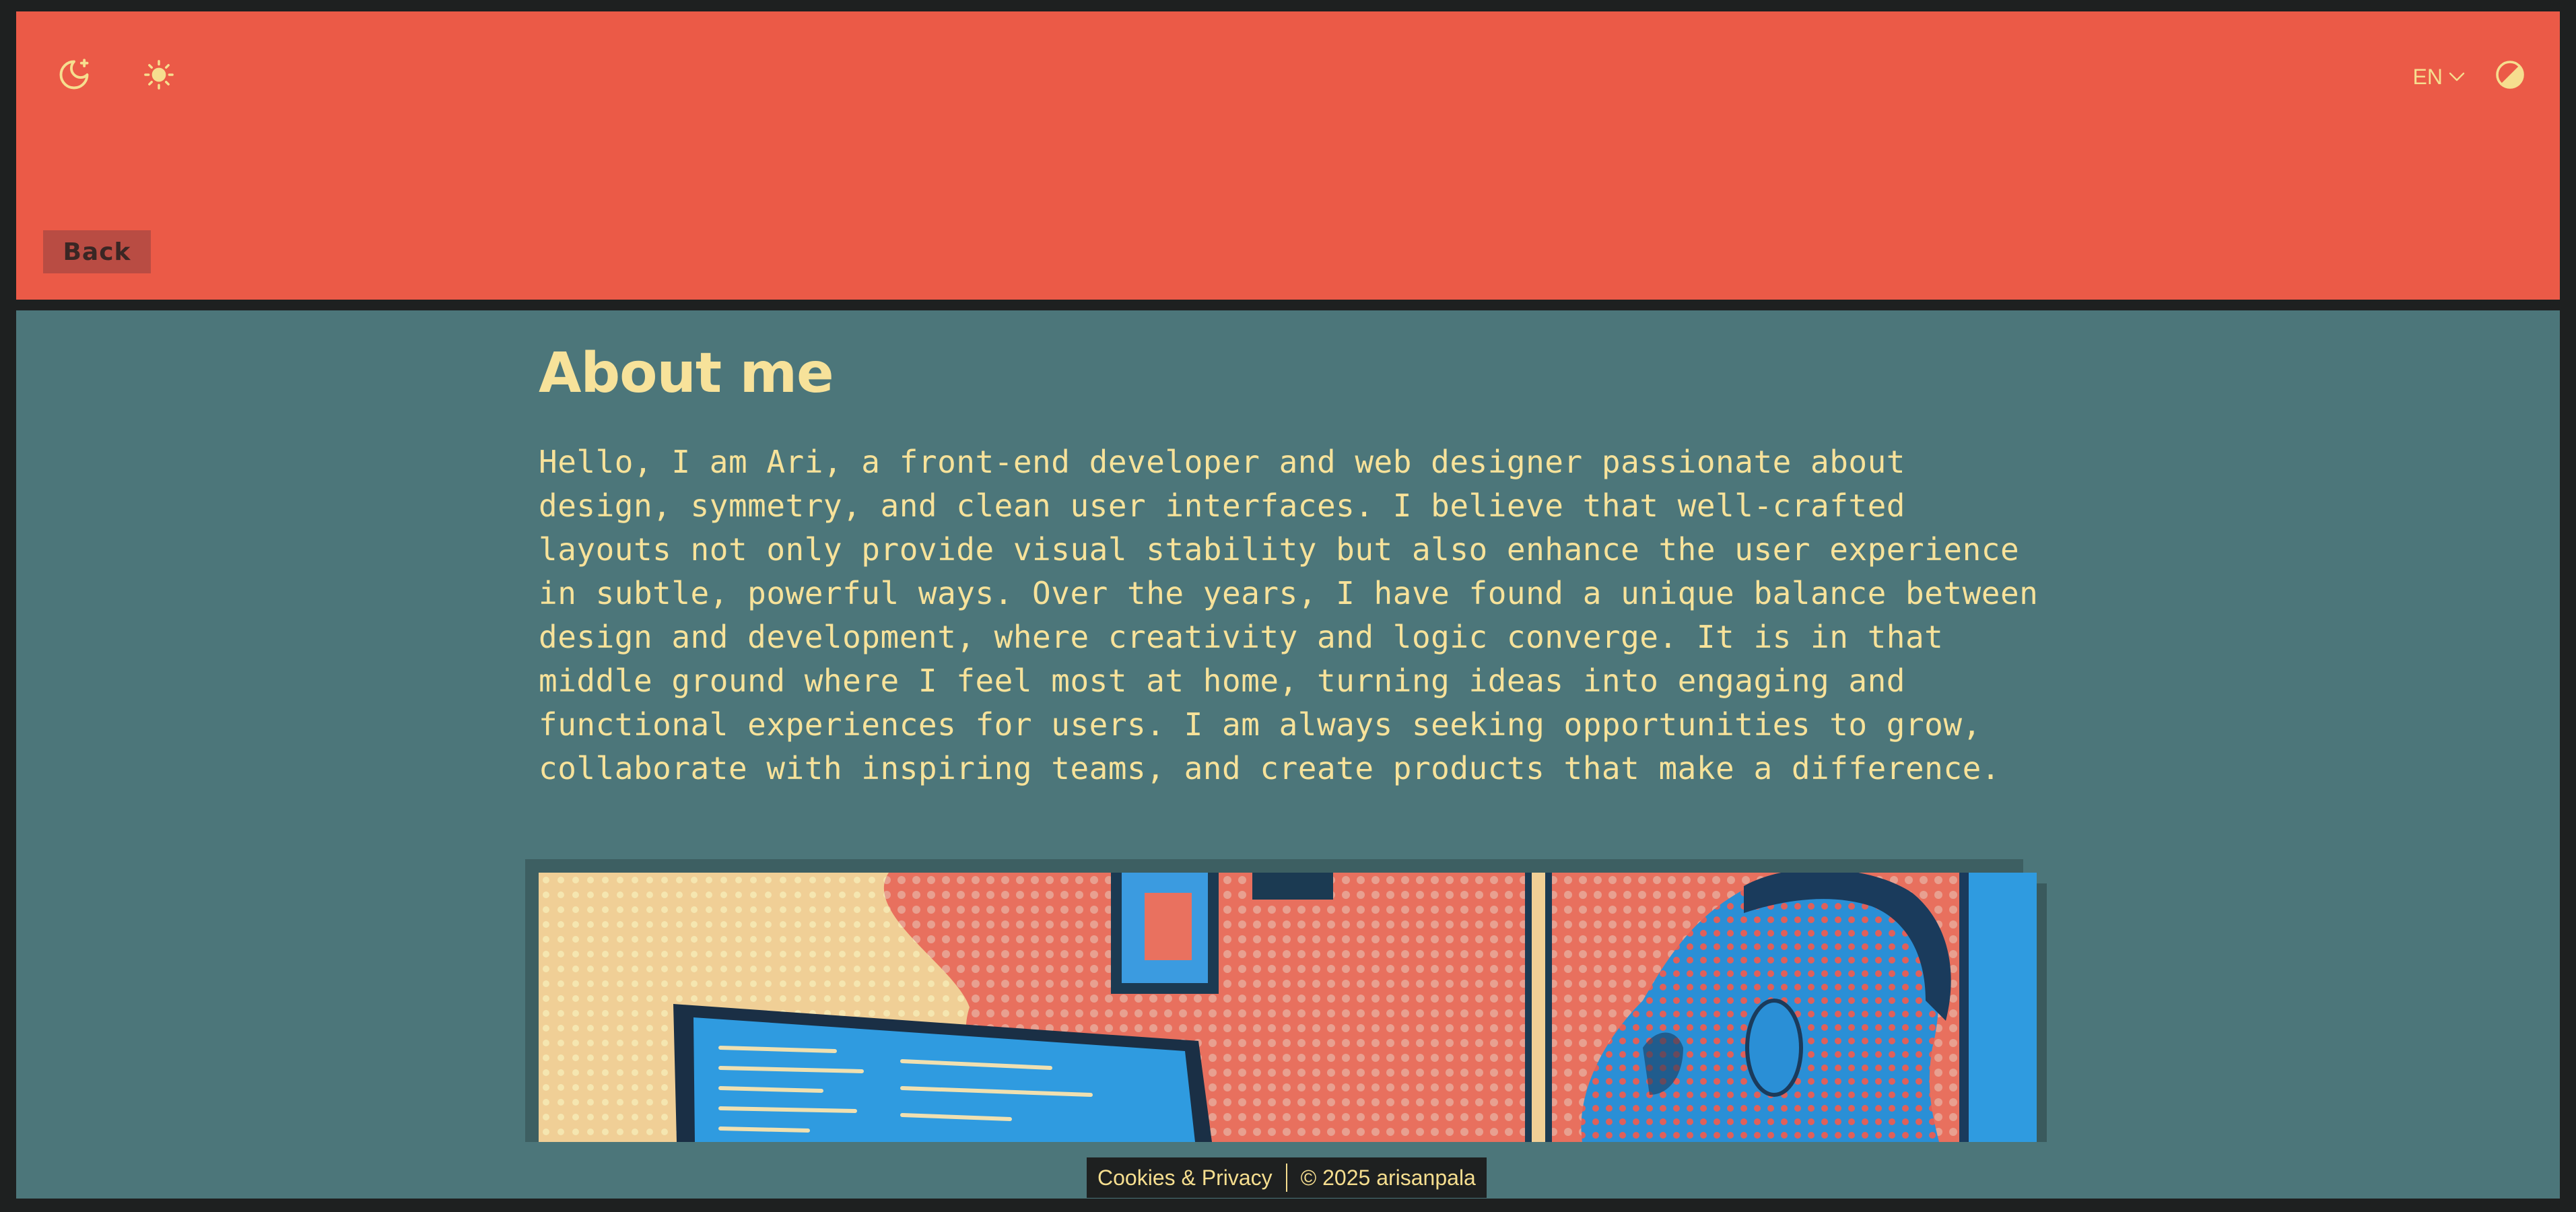 Image resolution: width=2576 pixels, height=1212 pixels. Describe the element at coordinates (1185, 1178) in the screenshot. I see `cookies-privacy-link: Cookies & Privacy` at that location.